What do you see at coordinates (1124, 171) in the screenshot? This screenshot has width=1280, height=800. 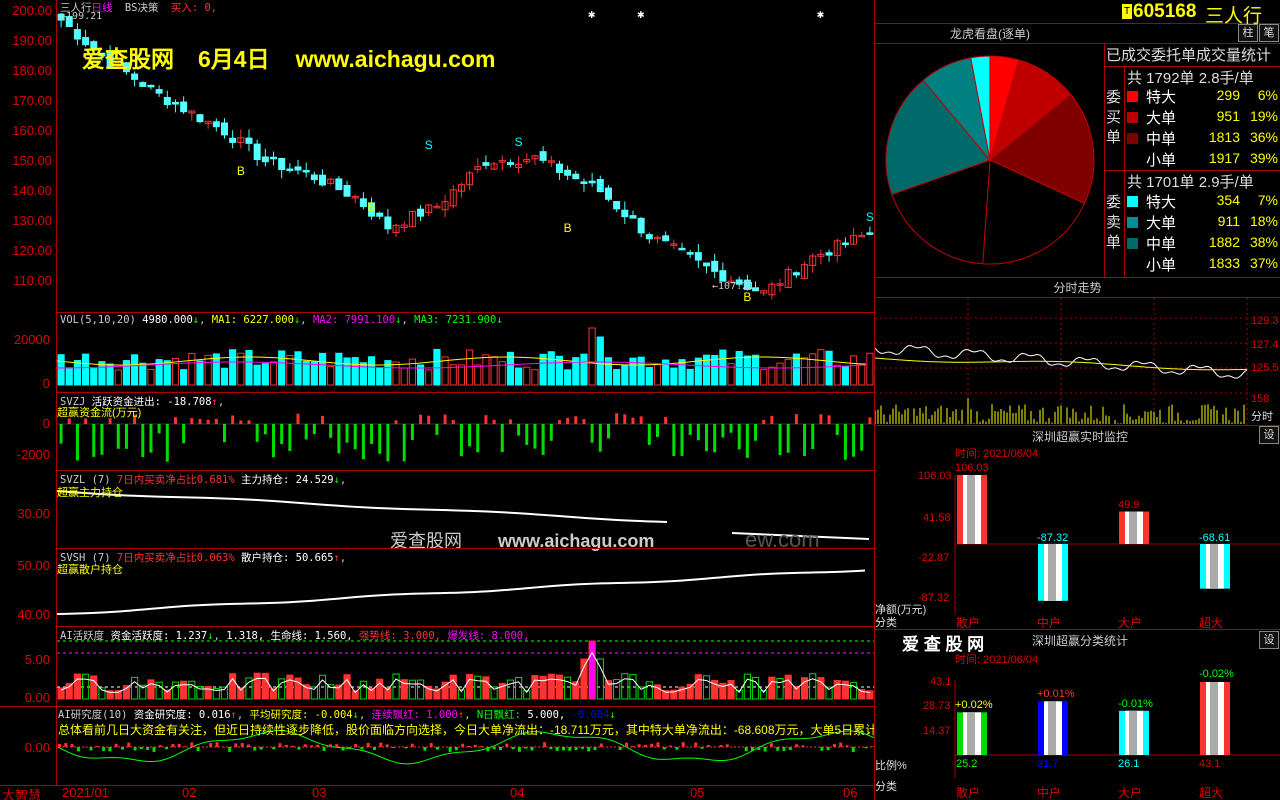 I see `side-label-divider` at bounding box center [1124, 171].